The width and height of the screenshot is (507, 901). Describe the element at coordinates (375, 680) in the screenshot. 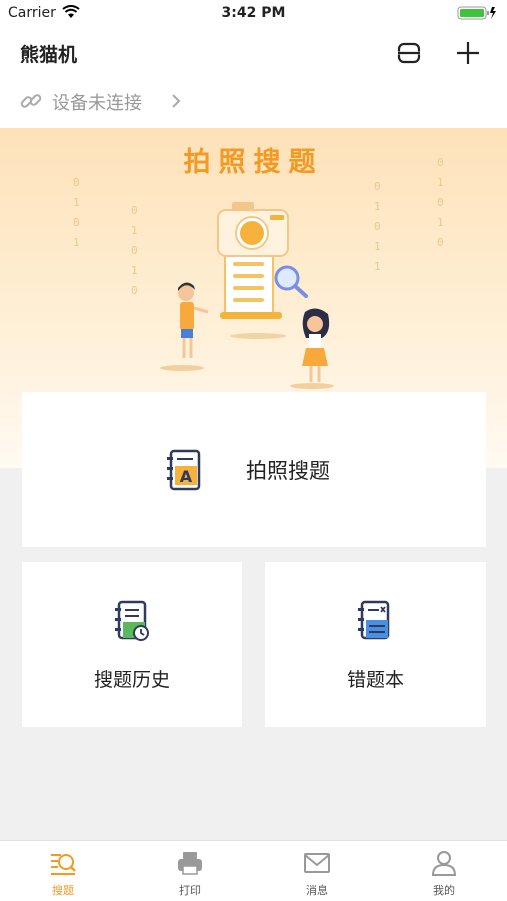

I see `wrong-questions-label: 错题本` at that location.